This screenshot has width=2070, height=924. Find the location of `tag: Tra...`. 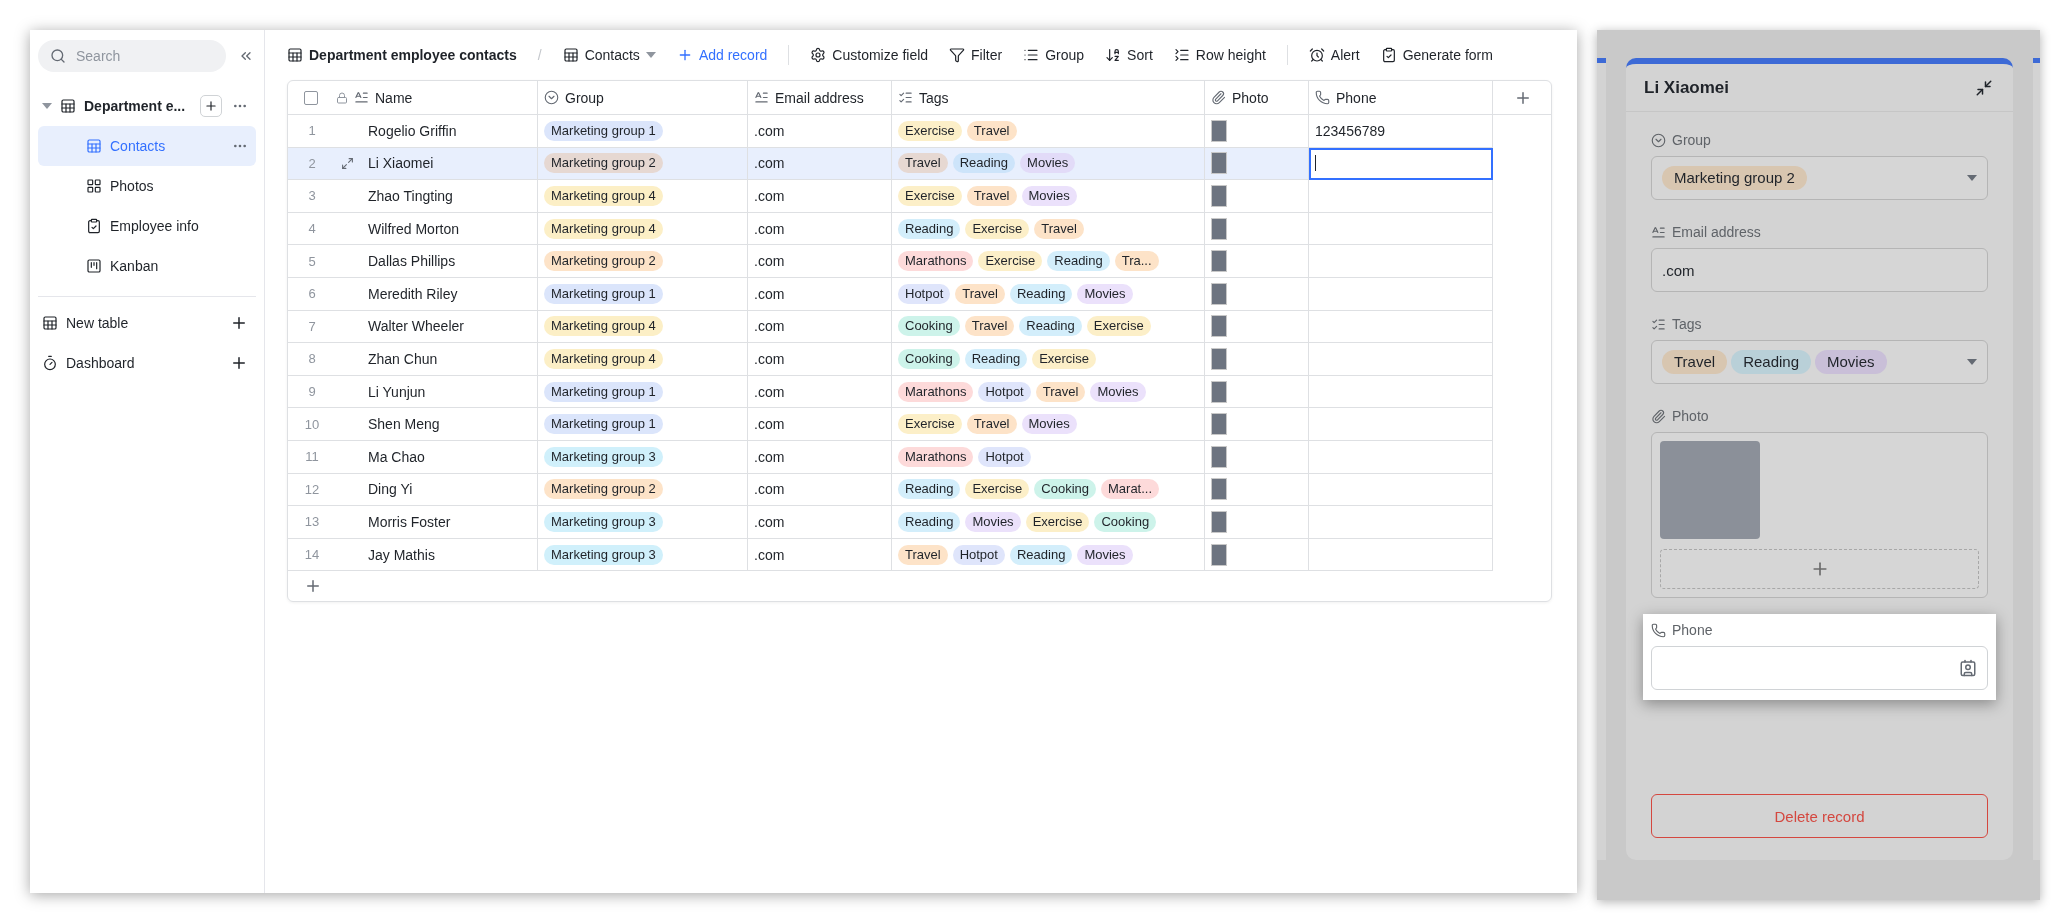

tag: Tra... is located at coordinates (1136, 261).